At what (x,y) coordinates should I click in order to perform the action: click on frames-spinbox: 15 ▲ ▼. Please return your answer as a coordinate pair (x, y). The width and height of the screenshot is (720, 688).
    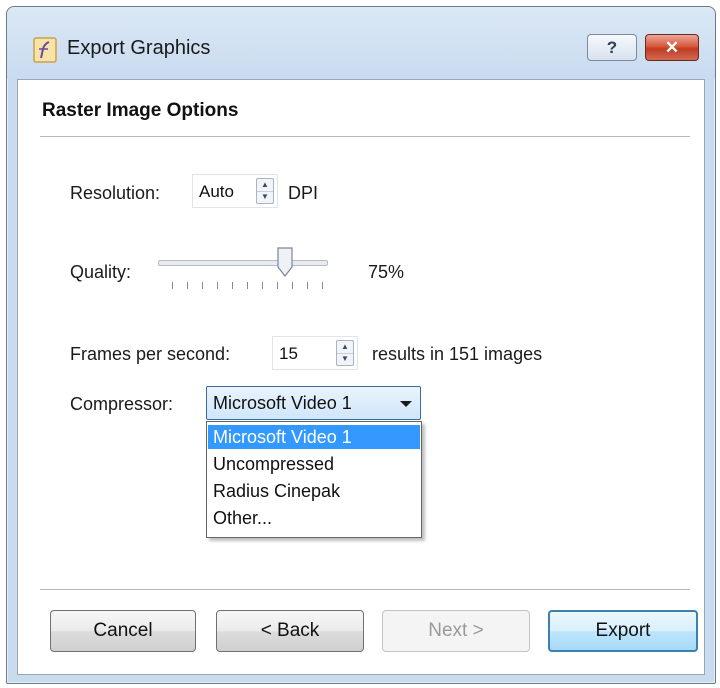
    Looking at the image, I should click on (315, 353).